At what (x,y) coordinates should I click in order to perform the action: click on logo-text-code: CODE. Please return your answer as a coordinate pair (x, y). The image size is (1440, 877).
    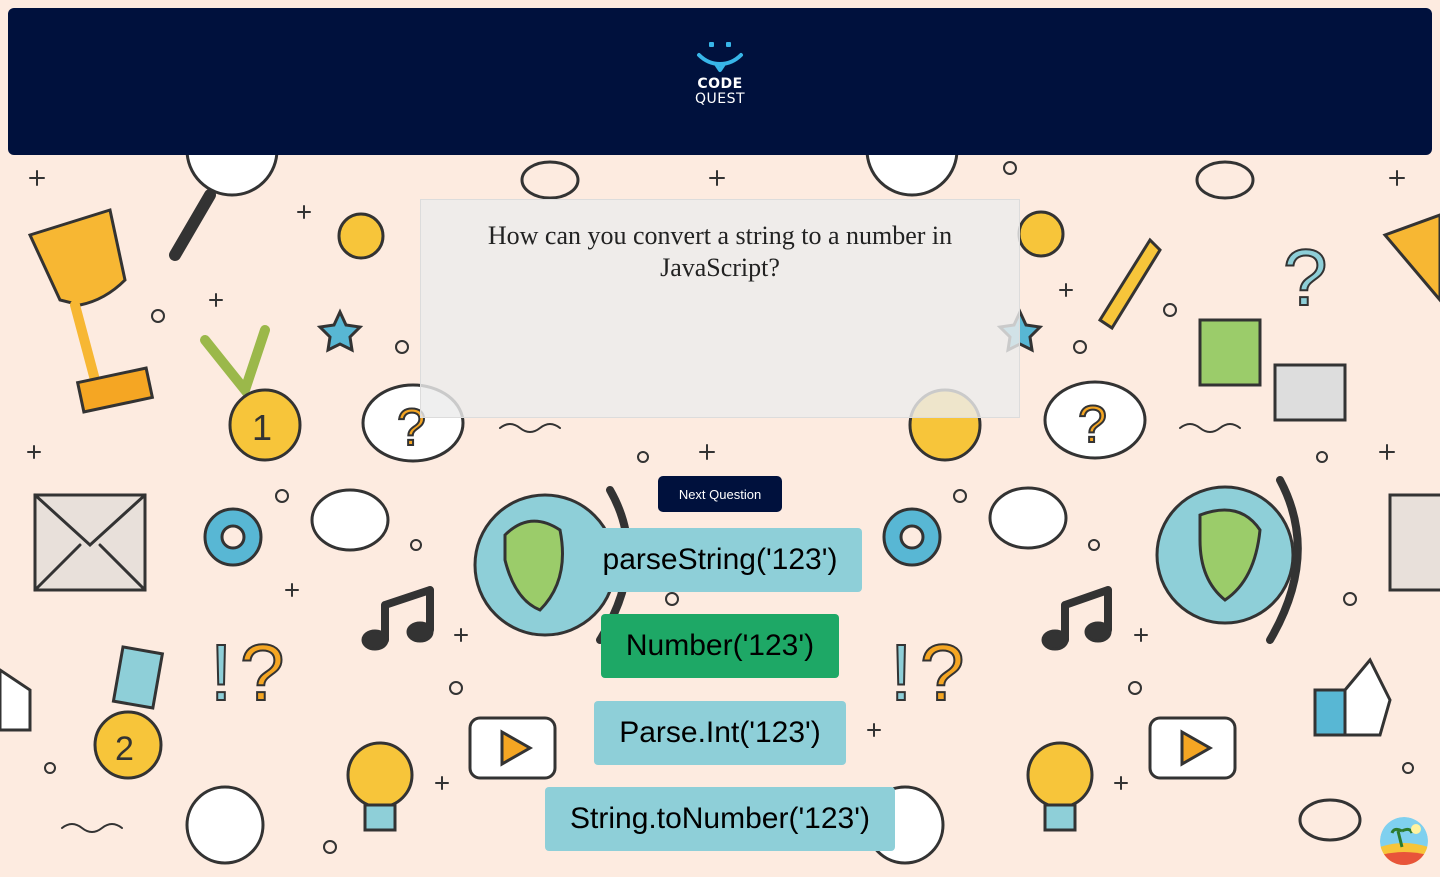
    Looking at the image, I should click on (720, 84).